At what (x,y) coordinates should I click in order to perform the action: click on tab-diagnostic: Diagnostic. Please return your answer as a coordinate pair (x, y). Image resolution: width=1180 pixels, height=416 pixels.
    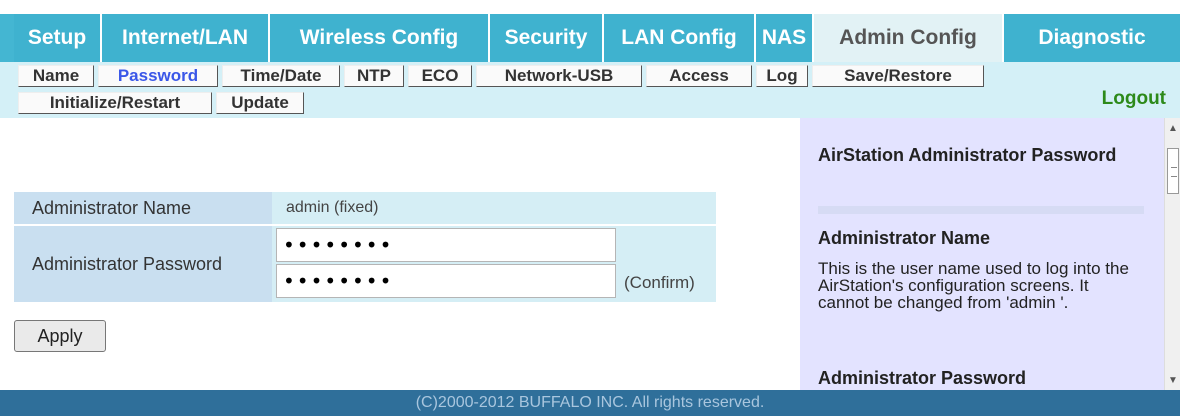
    Looking at the image, I should click on (1092, 38).